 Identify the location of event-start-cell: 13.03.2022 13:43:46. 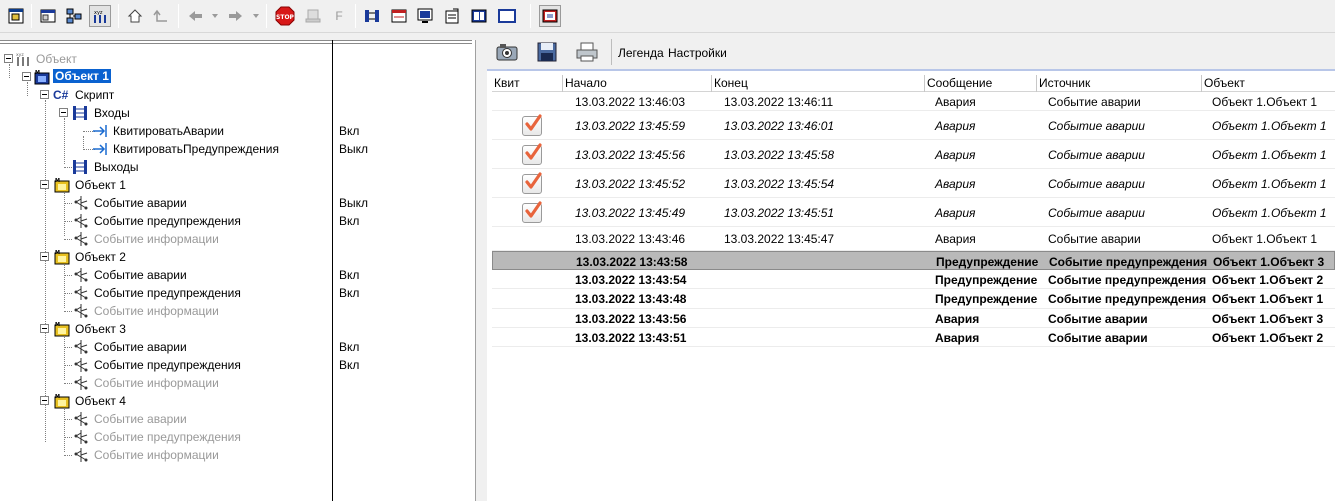
(630, 239).